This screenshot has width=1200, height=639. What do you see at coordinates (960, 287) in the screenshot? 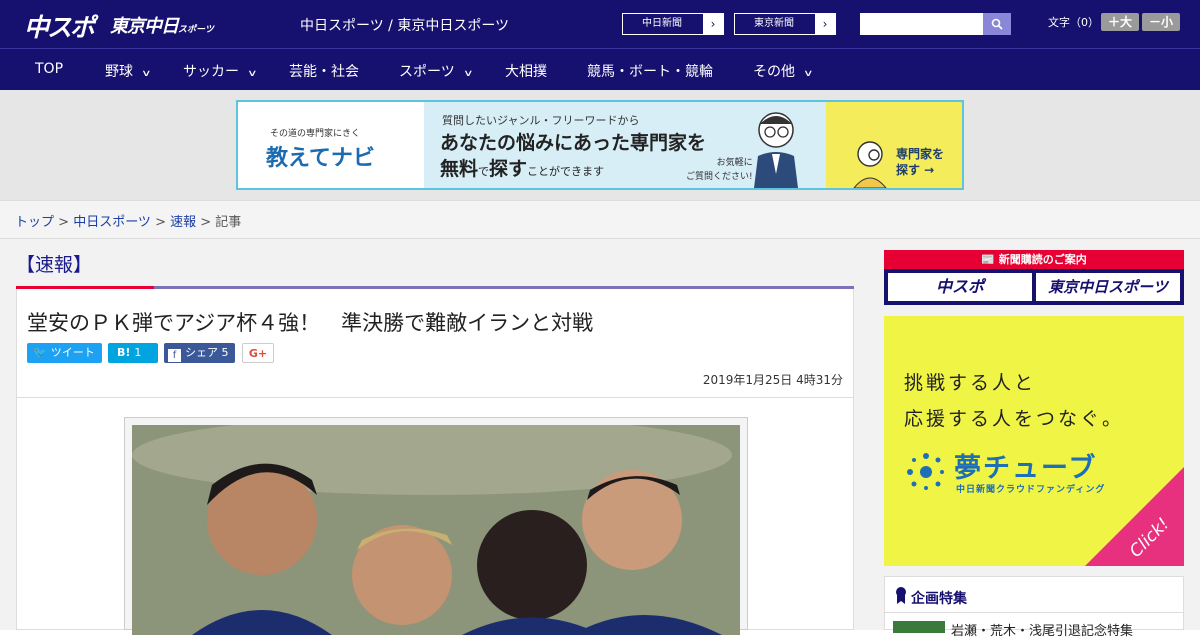
I see `subscribe-chuspo-button: 中スポ` at bounding box center [960, 287].